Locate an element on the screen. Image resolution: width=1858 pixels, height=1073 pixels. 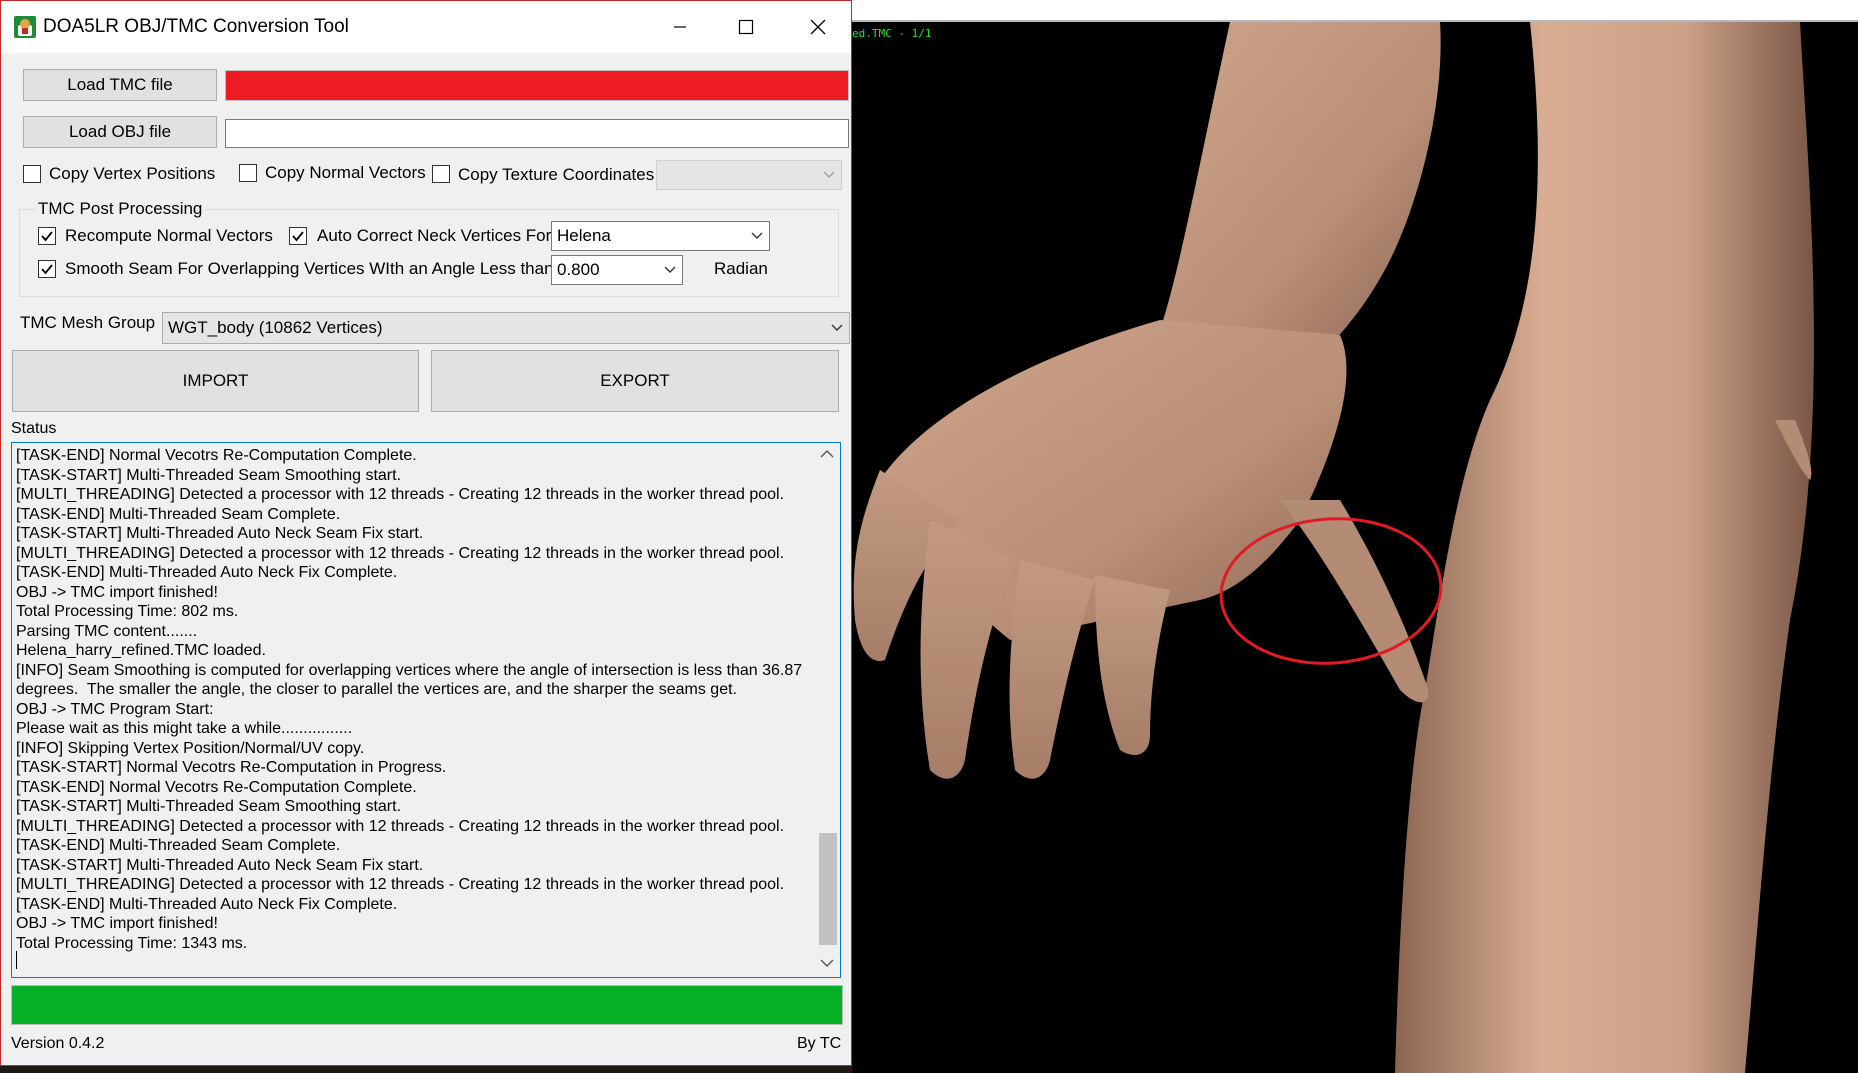
recompute-normals-checkbox is located at coordinates (47, 236).